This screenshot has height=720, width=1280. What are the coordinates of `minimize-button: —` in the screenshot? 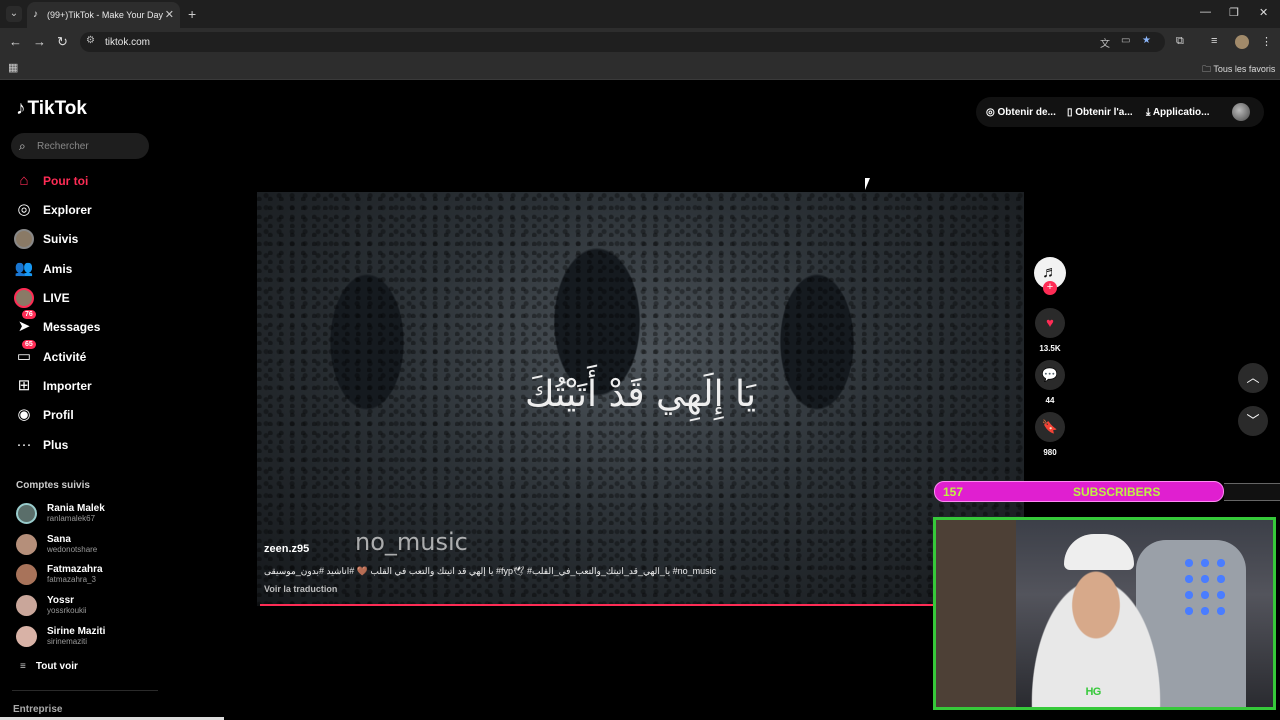 It's located at (1205, 12).